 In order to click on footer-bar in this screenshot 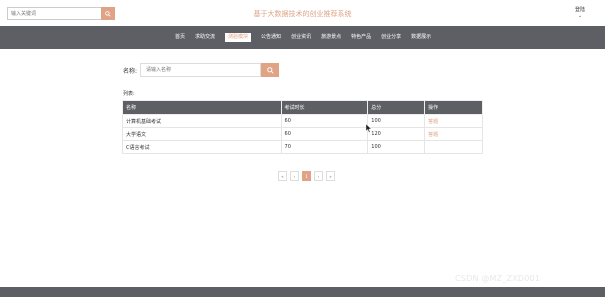, I will do `click(302, 292)`.